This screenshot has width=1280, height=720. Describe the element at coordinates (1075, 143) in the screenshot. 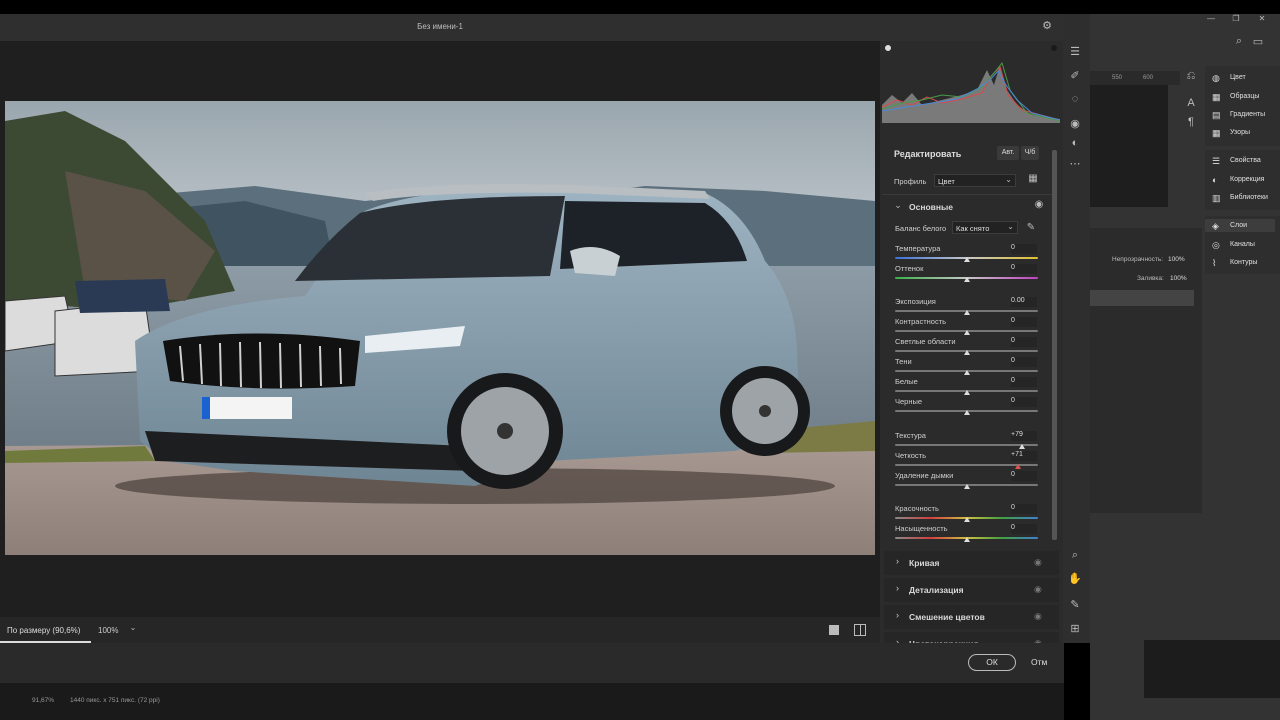

I see `presets-icon: ◐` at that location.